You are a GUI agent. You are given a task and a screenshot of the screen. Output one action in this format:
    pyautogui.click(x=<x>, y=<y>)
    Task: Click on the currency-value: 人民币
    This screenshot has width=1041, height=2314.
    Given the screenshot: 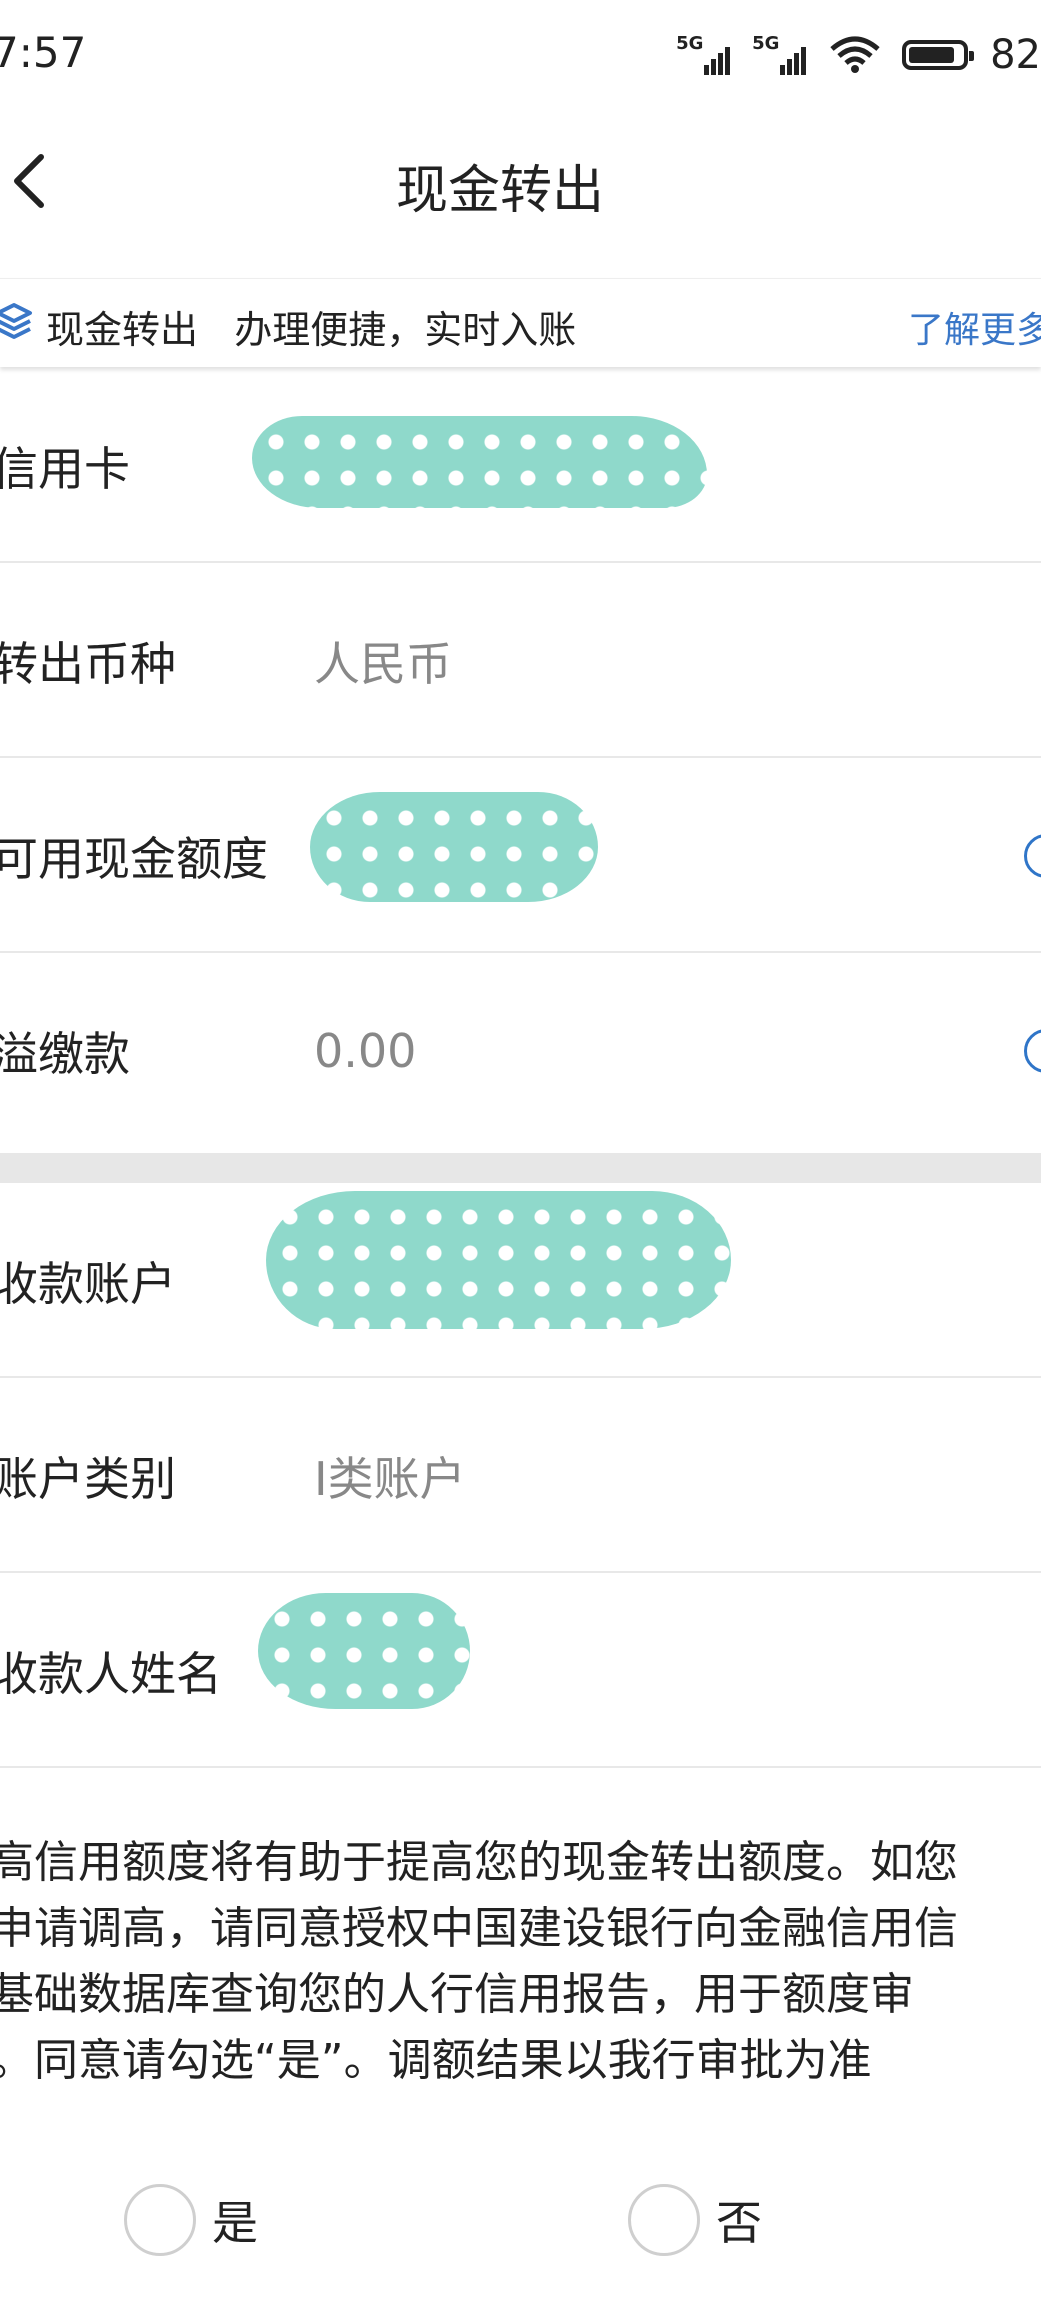 What is the action you would take?
    pyautogui.click(x=383, y=663)
    